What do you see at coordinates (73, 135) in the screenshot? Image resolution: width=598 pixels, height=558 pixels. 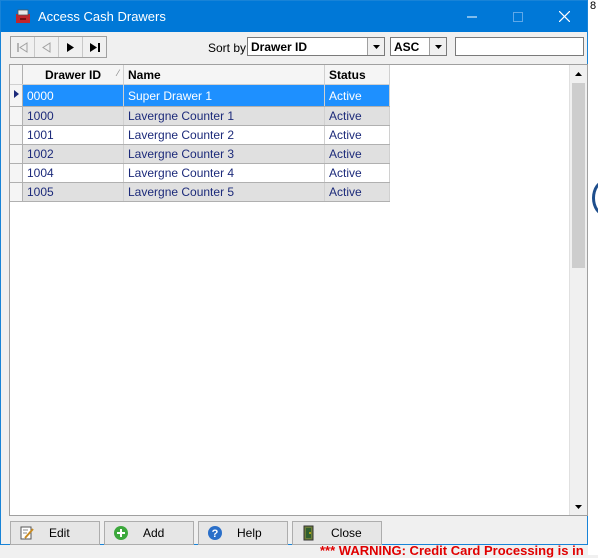 I see `drawer-id-cell: 1001` at bounding box center [73, 135].